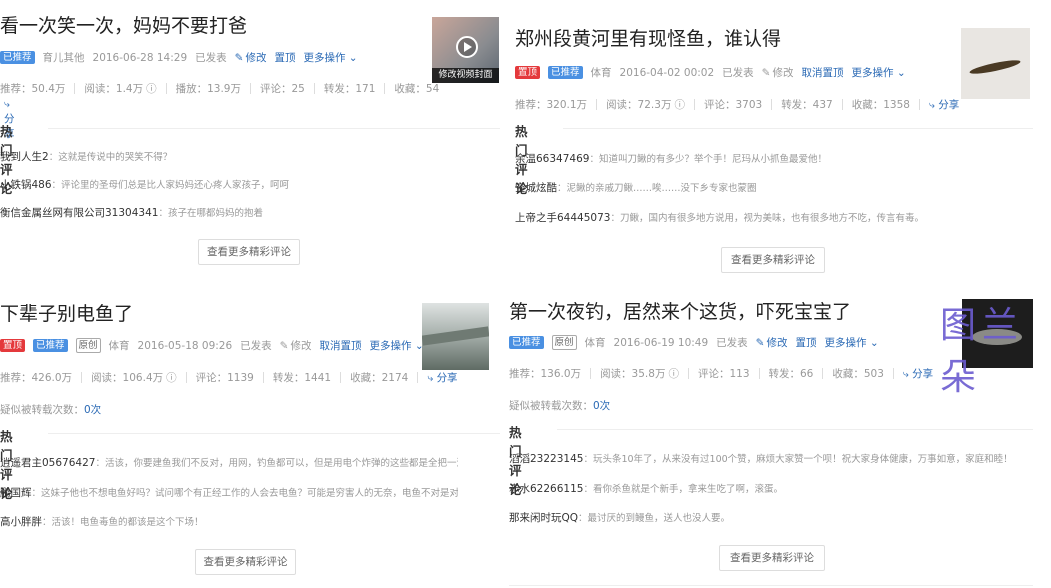  What do you see at coordinates (210, 213) in the screenshot?
I see `comment-text: ：孩子在哪都妈妈的抱着` at bounding box center [210, 213].